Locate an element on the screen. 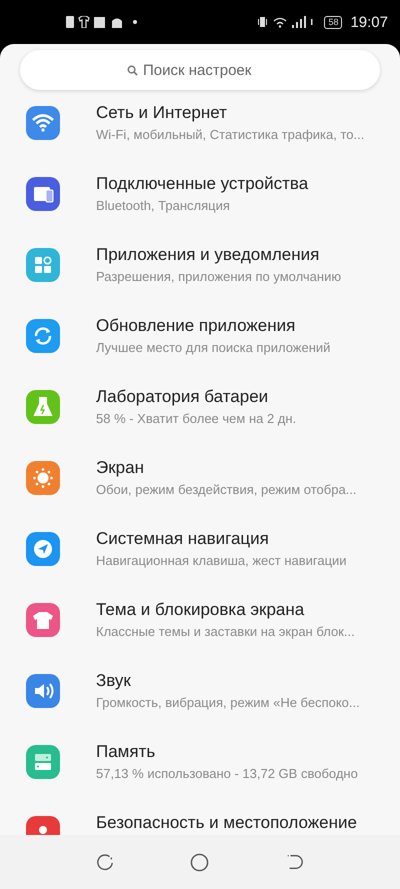 The image size is (400, 889). settings-item: Приложения и уведомления Разрешения, приложения по умолчанию is located at coordinates (200, 280).